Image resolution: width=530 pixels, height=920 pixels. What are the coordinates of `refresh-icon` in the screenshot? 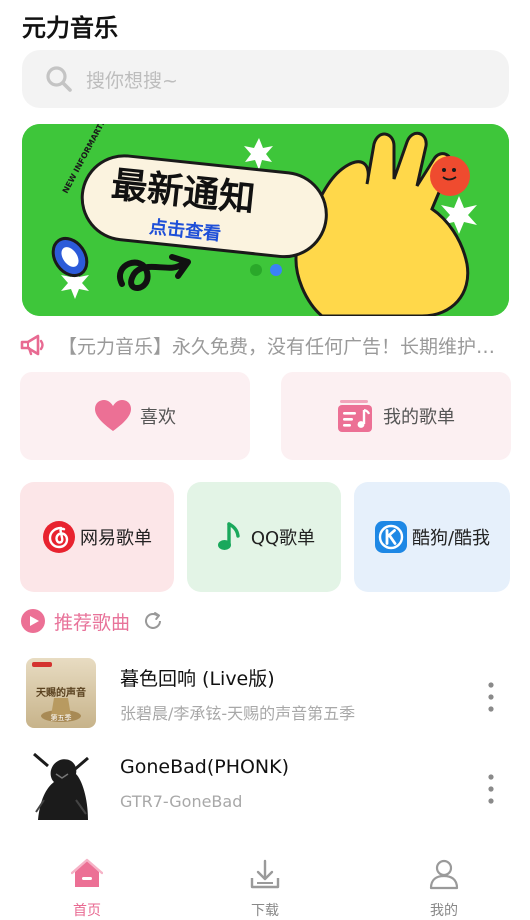 It's located at (153, 621).